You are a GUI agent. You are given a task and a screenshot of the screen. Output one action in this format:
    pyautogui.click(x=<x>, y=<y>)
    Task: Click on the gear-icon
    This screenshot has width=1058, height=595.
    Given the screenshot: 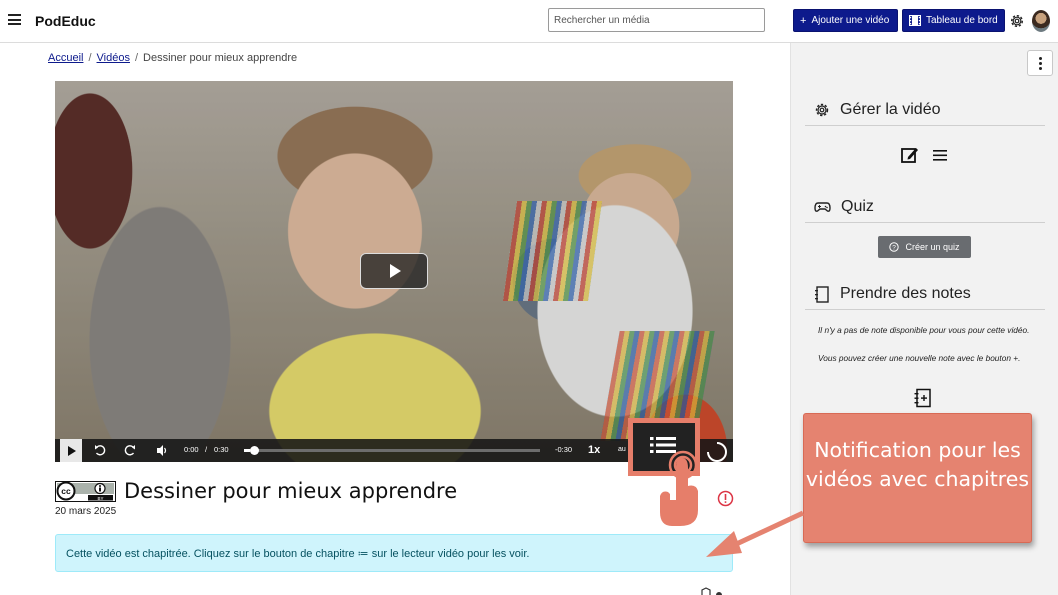 What is the action you would take?
    pyautogui.click(x=822, y=110)
    